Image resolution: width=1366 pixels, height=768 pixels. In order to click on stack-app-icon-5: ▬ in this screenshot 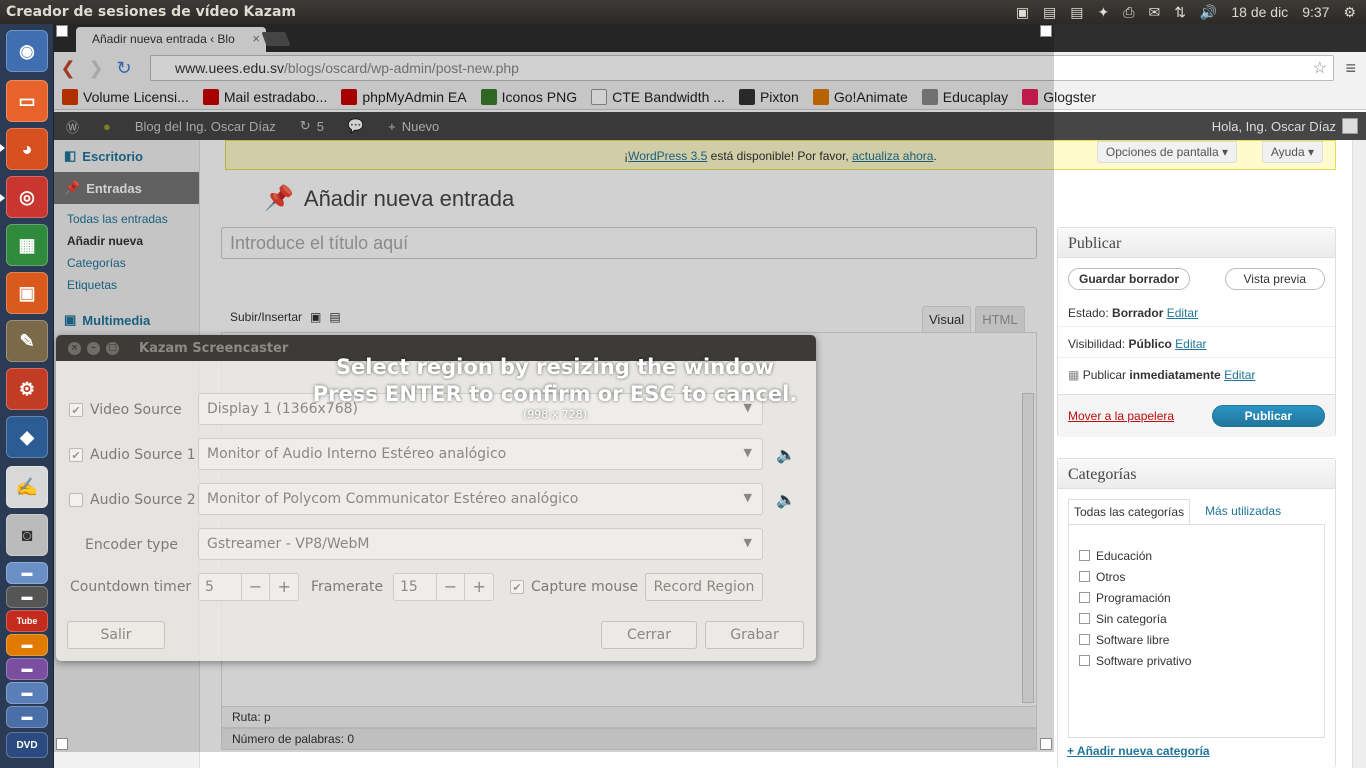, I will do `click(27, 693)`.